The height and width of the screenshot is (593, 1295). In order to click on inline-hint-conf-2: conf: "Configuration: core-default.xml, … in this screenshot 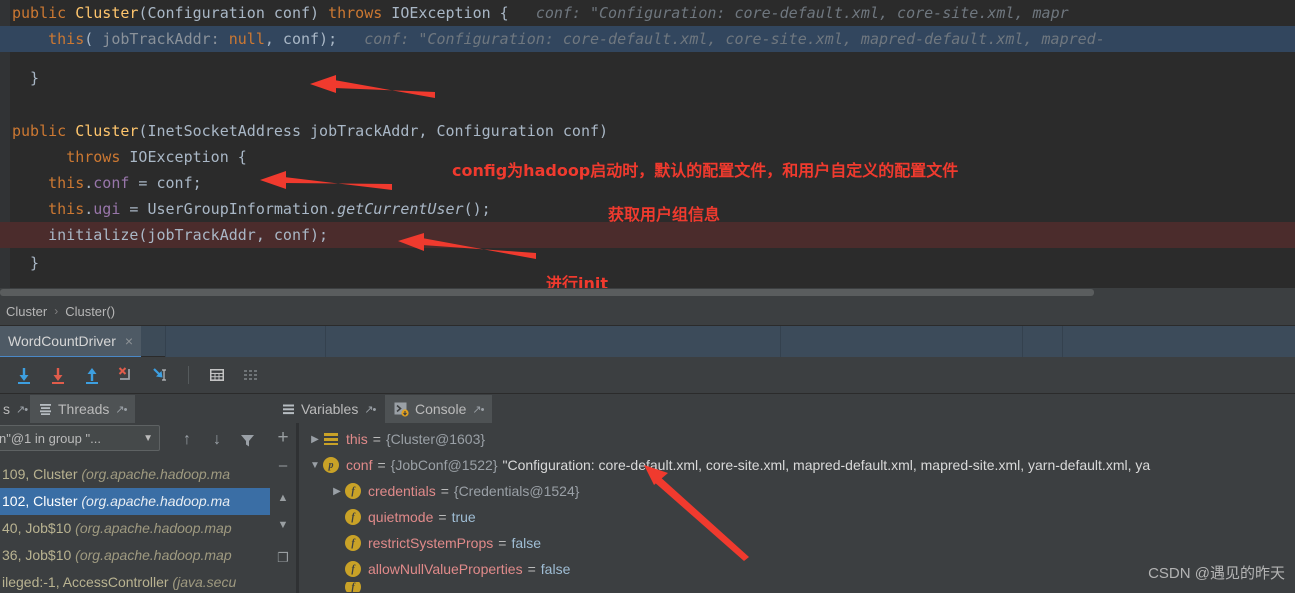, I will do `click(734, 39)`.